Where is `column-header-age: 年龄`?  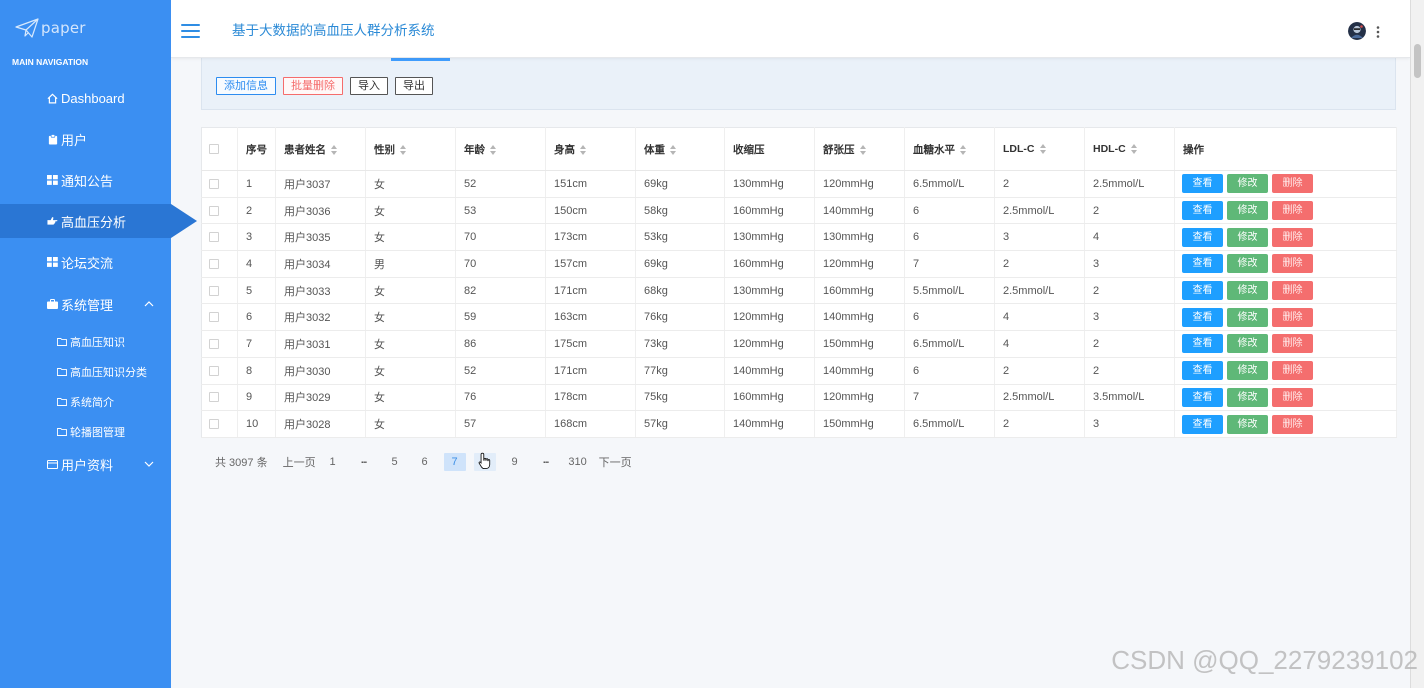 column-header-age: 年龄 is located at coordinates (500, 149).